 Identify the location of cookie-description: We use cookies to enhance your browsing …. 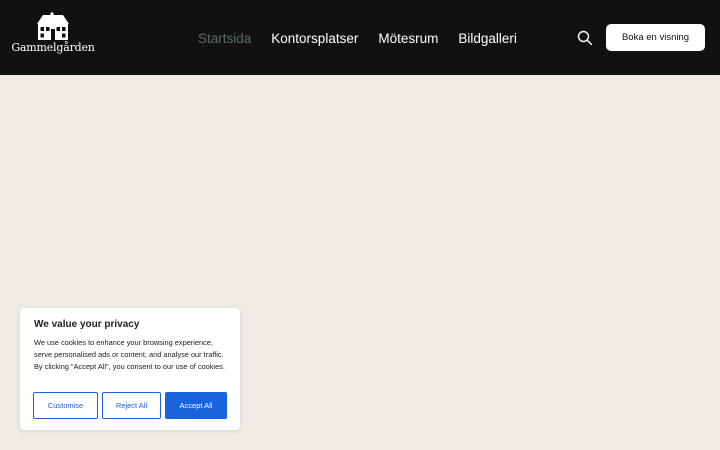
(129, 354).